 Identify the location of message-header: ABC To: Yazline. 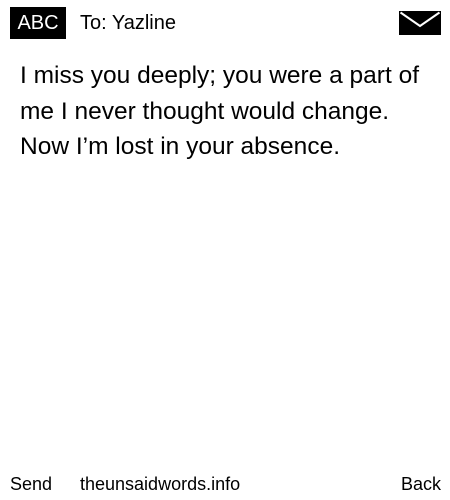
(225, 23).